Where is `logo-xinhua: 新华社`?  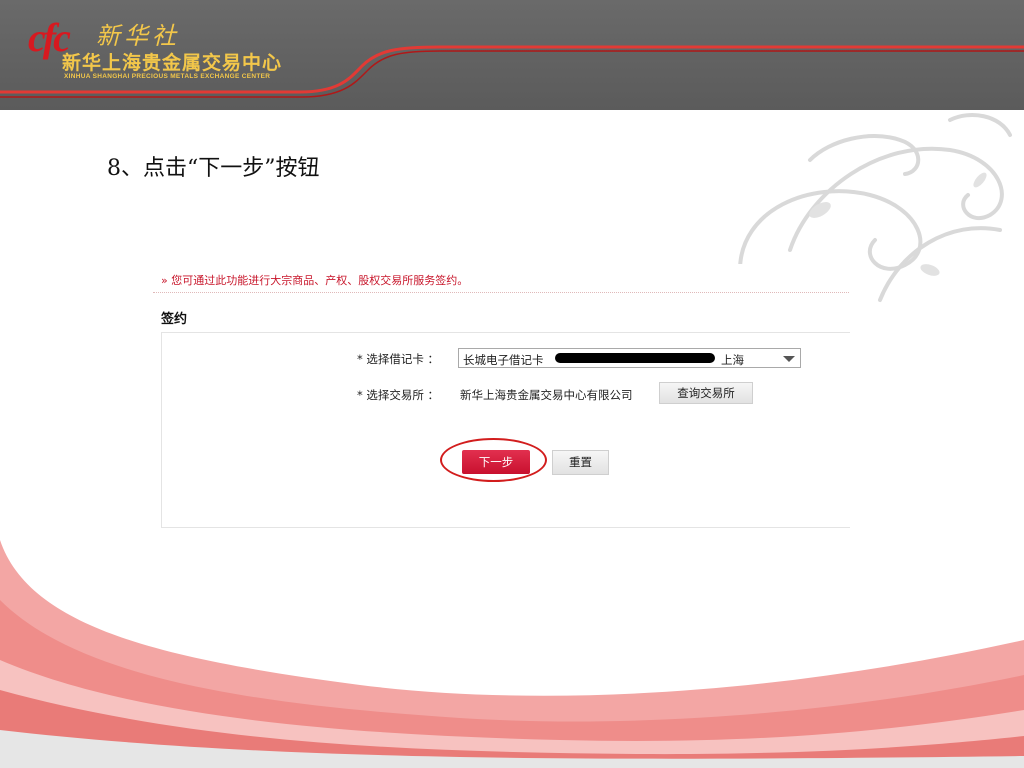 logo-xinhua: 新华社 is located at coordinates (138, 36).